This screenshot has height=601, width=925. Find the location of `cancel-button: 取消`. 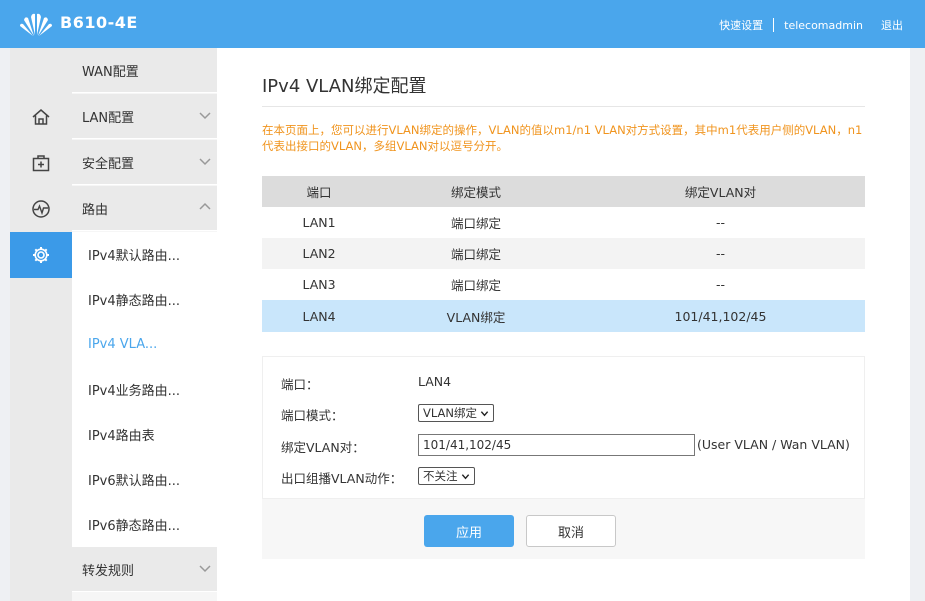

cancel-button: 取消 is located at coordinates (571, 531).